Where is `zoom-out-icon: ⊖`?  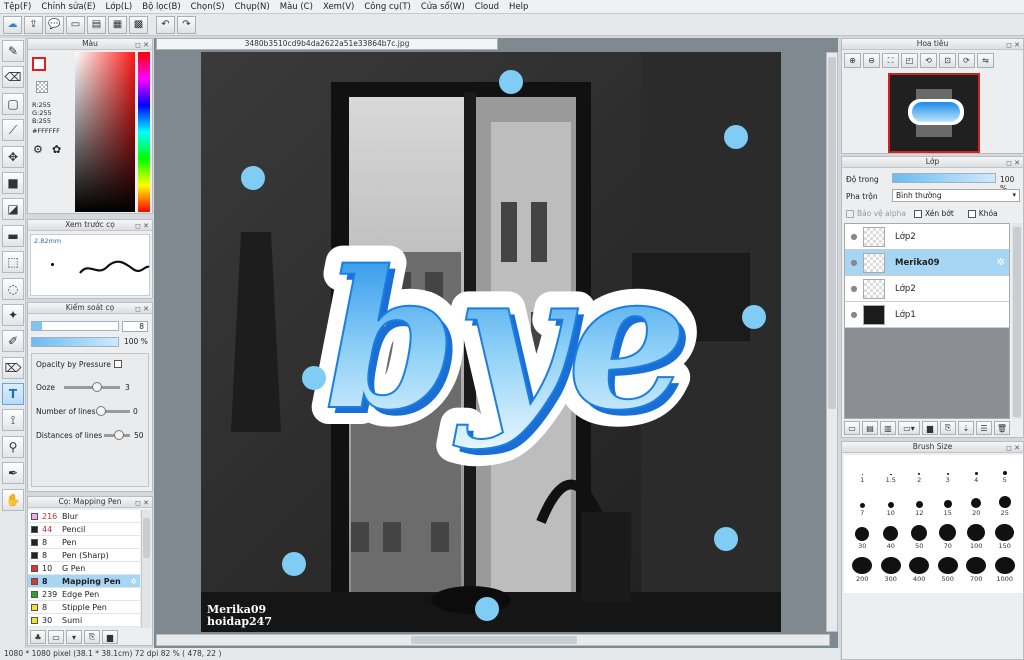
zoom-out-icon: ⊖ is located at coordinates (871, 60).